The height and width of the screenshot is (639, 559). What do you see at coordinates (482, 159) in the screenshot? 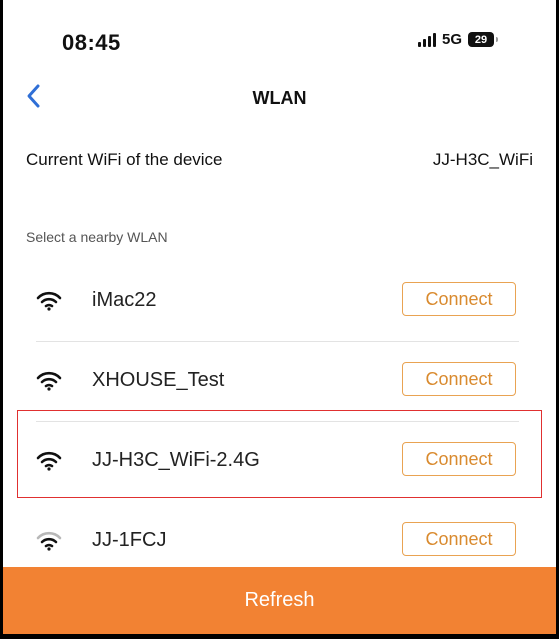
I see `current-wifi-value: JJ-H3C_WiFi` at bounding box center [482, 159].